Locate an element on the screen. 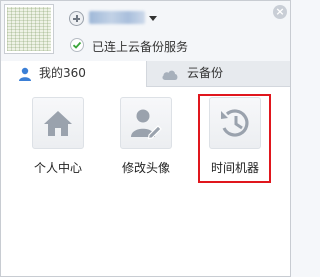 The width and height of the screenshot is (320, 277). backup-status-text: 已连上云备份服务 is located at coordinates (140, 47).